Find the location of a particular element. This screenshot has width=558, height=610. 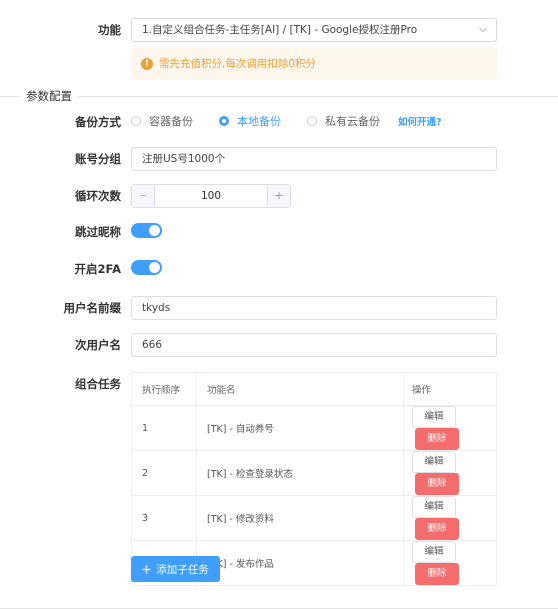

account-group-row: 账号分组 注册US号1000个 is located at coordinates (279, 159).